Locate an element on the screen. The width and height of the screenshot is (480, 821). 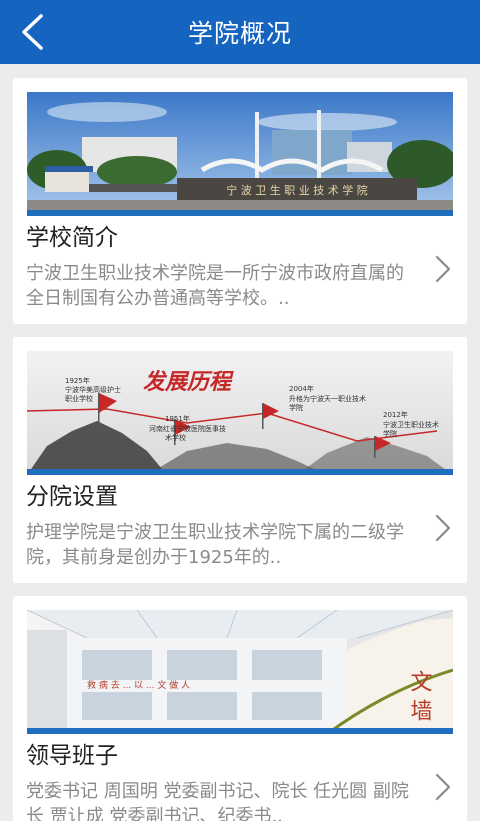
calligraphy-text: 文 墙 is located at coordinates (420, 695).